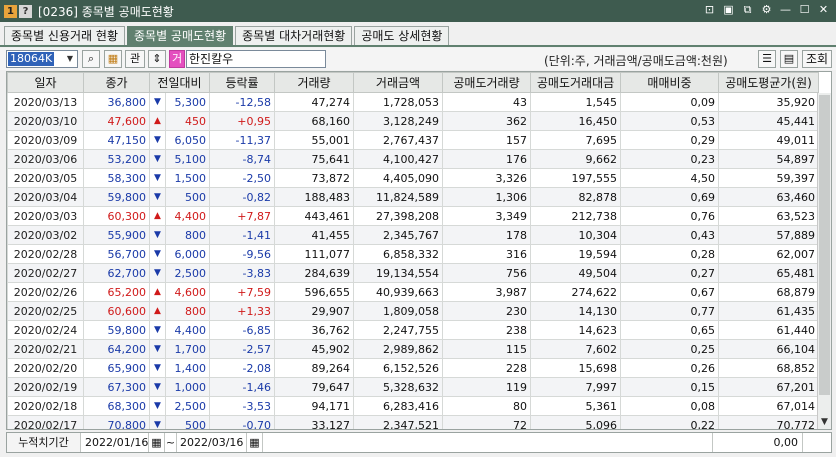 Image resolution: width=836 pixels, height=457 pixels. I want to click on cell-volume: 29,907, so click(314, 311).